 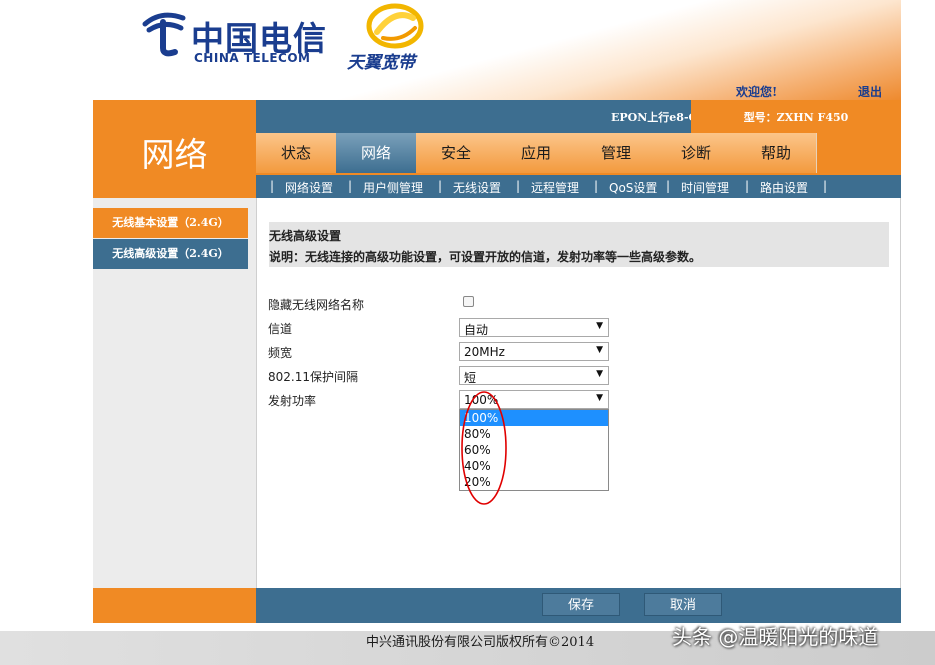 I want to click on nav-wireless-basic: 无线基本设置（2.4G）, so click(x=170, y=223).